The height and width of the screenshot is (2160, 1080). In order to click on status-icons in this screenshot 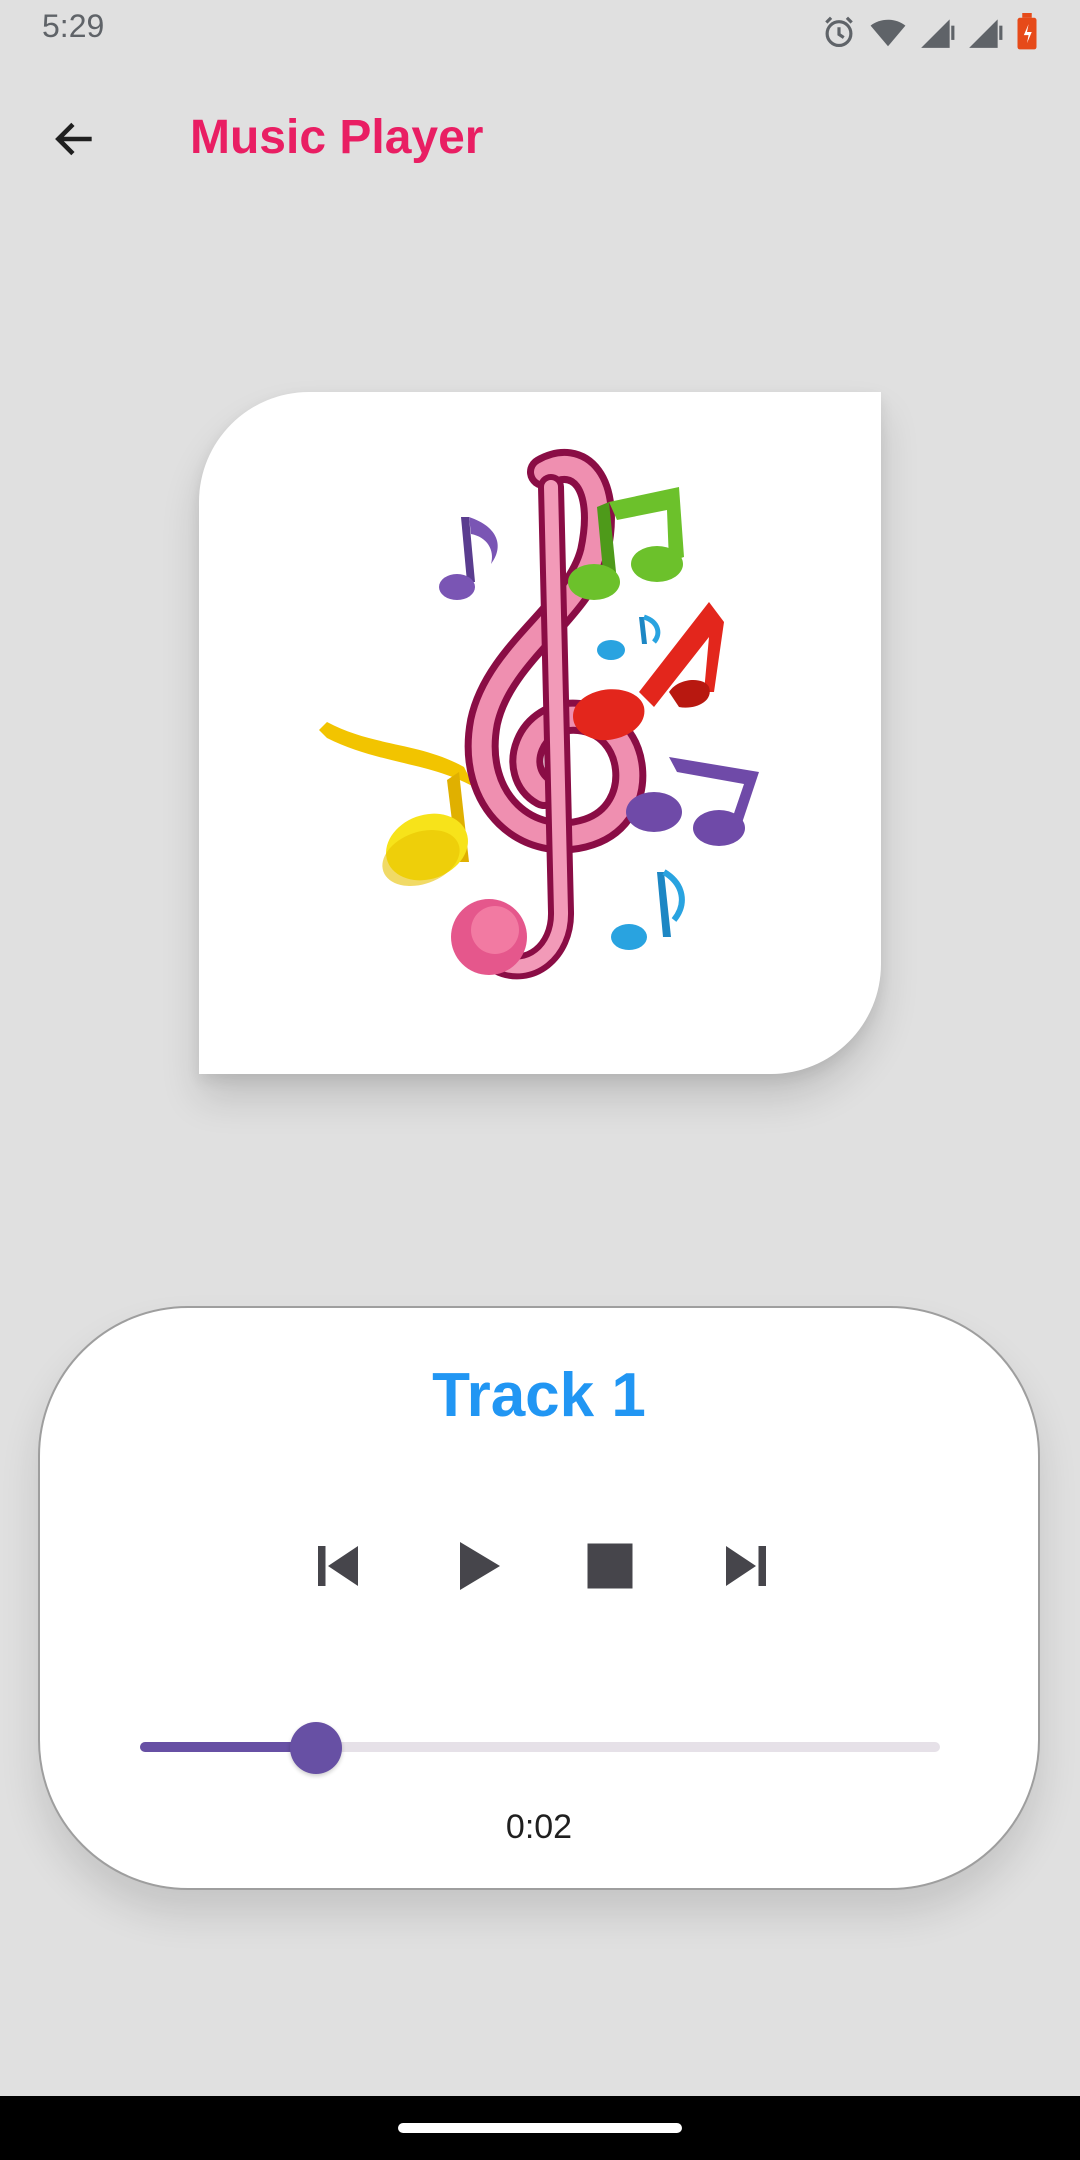, I will do `click(930, 32)`.